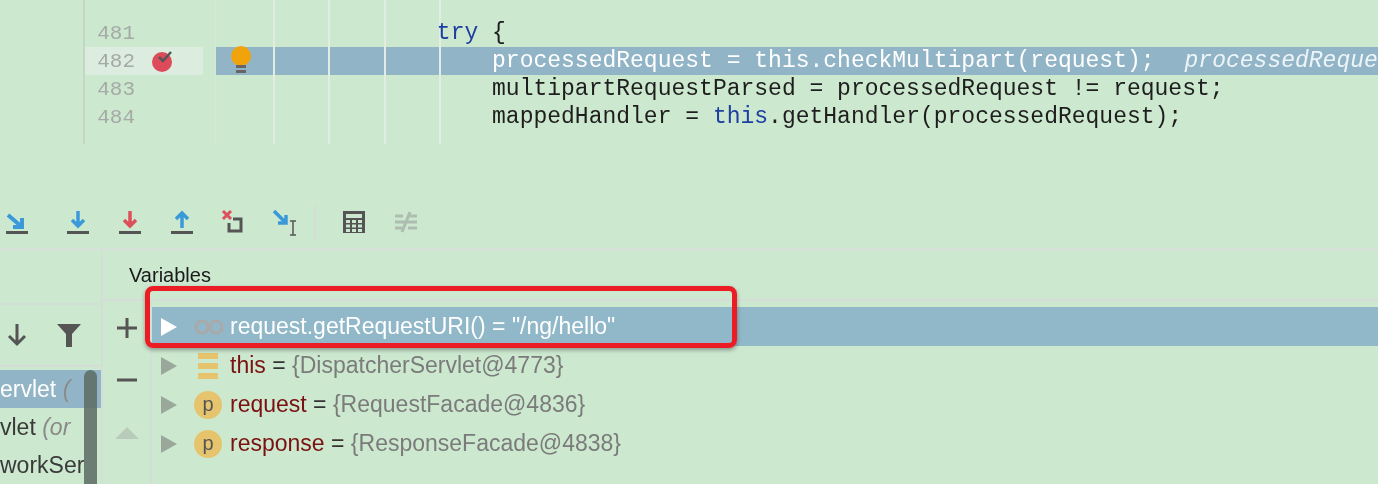 This screenshot has height=484, width=1378. I want to click on variable-row: p request = {RequestFacade@4836}, so click(765, 404).